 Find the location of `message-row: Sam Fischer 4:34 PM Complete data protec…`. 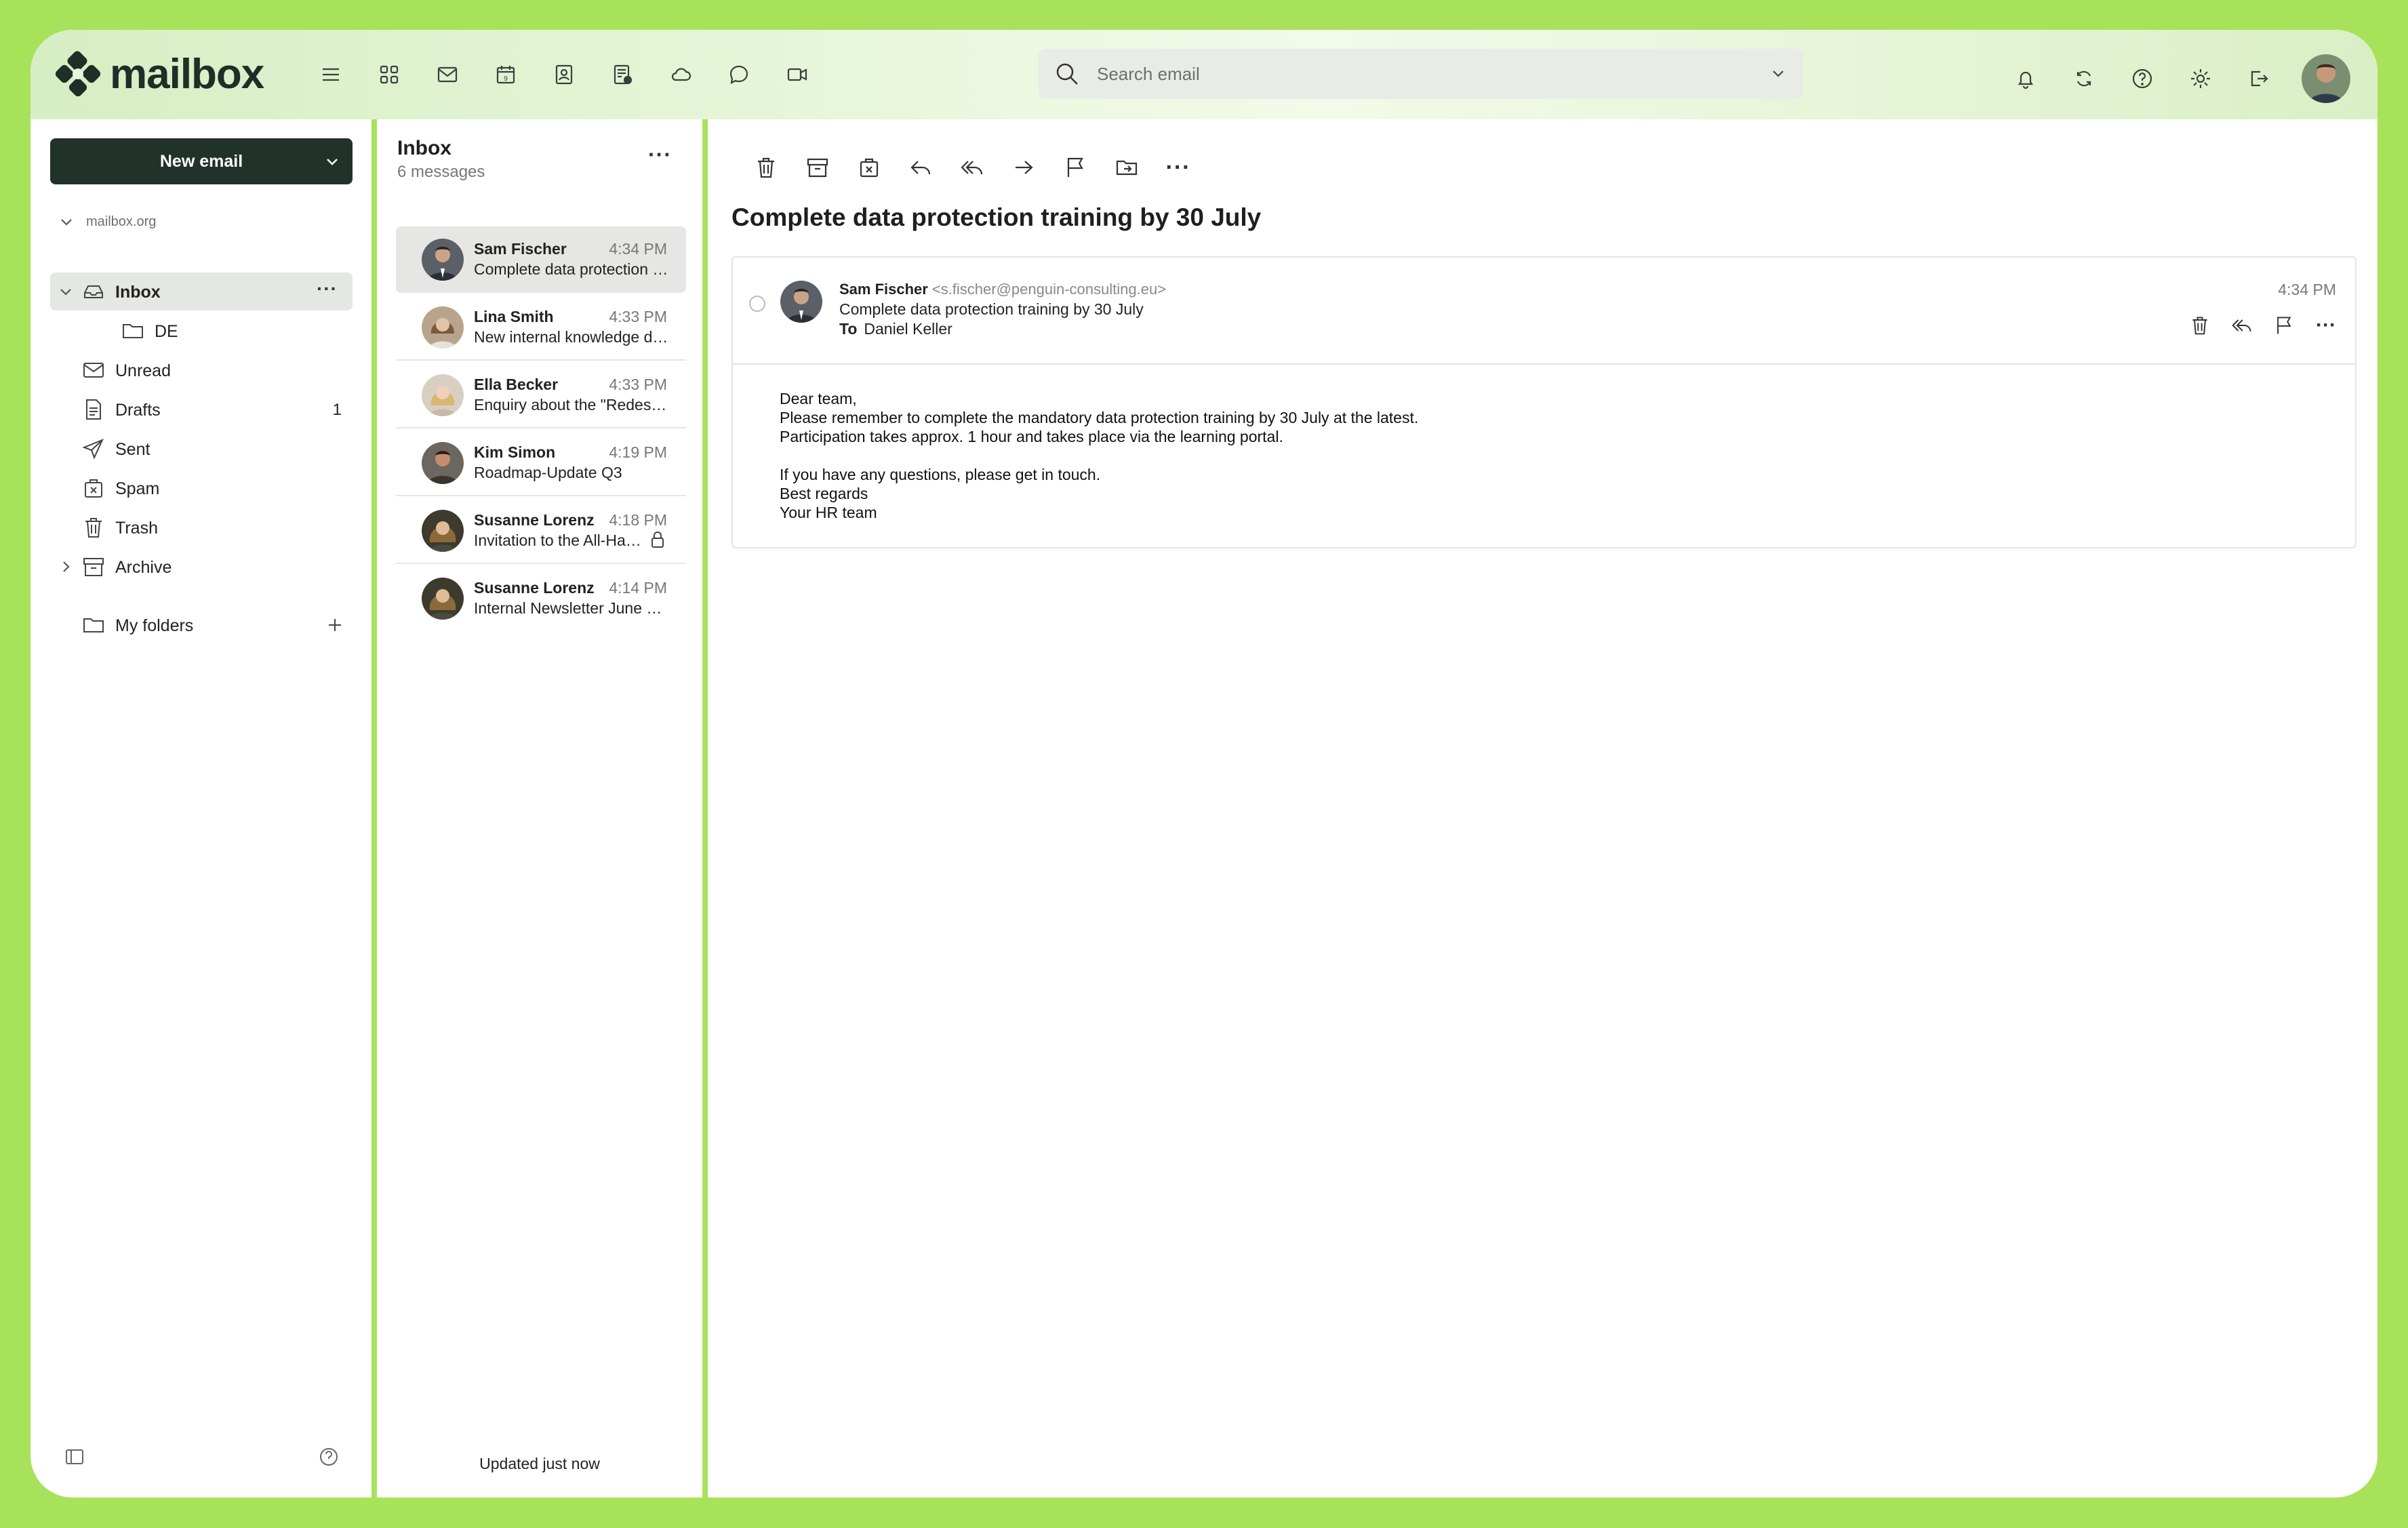

message-row: Sam Fischer 4:34 PM Complete data protec… is located at coordinates (541, 259).